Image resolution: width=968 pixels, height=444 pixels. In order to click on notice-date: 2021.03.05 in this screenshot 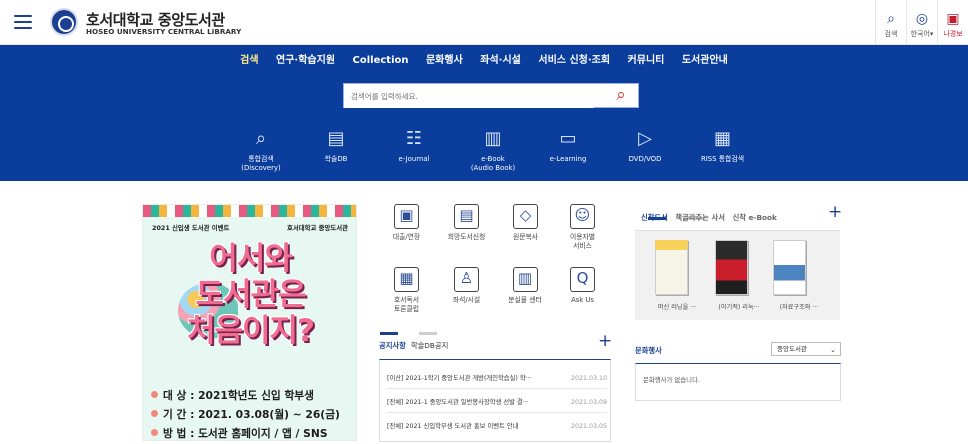, I will do `click(588, 426)`.